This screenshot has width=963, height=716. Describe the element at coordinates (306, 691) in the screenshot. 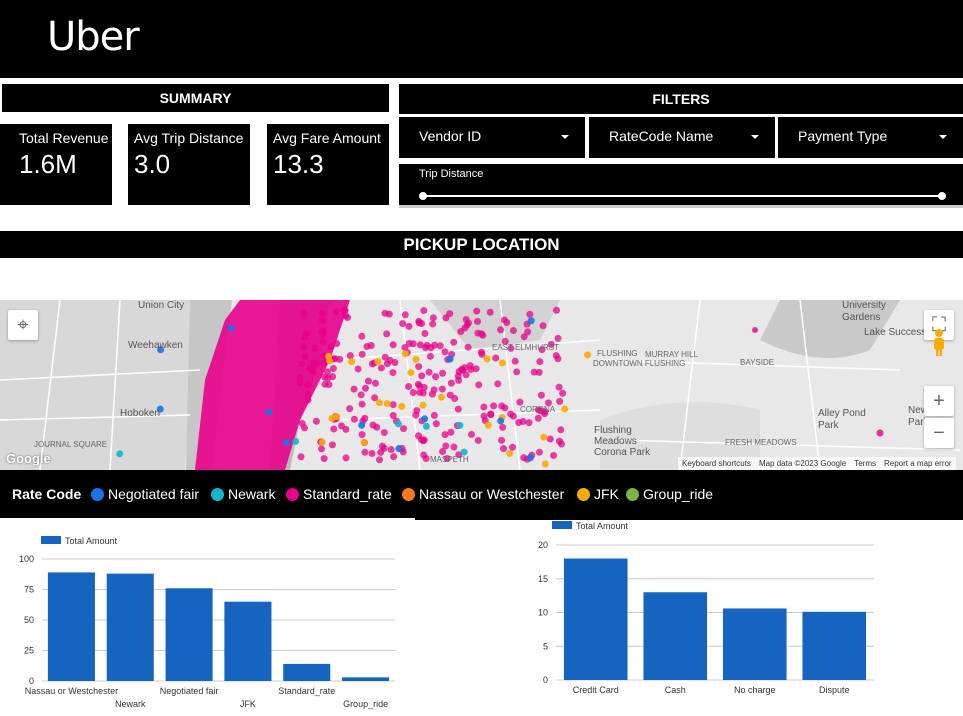

I see `x-tick-label: Standard_rate` at that location.